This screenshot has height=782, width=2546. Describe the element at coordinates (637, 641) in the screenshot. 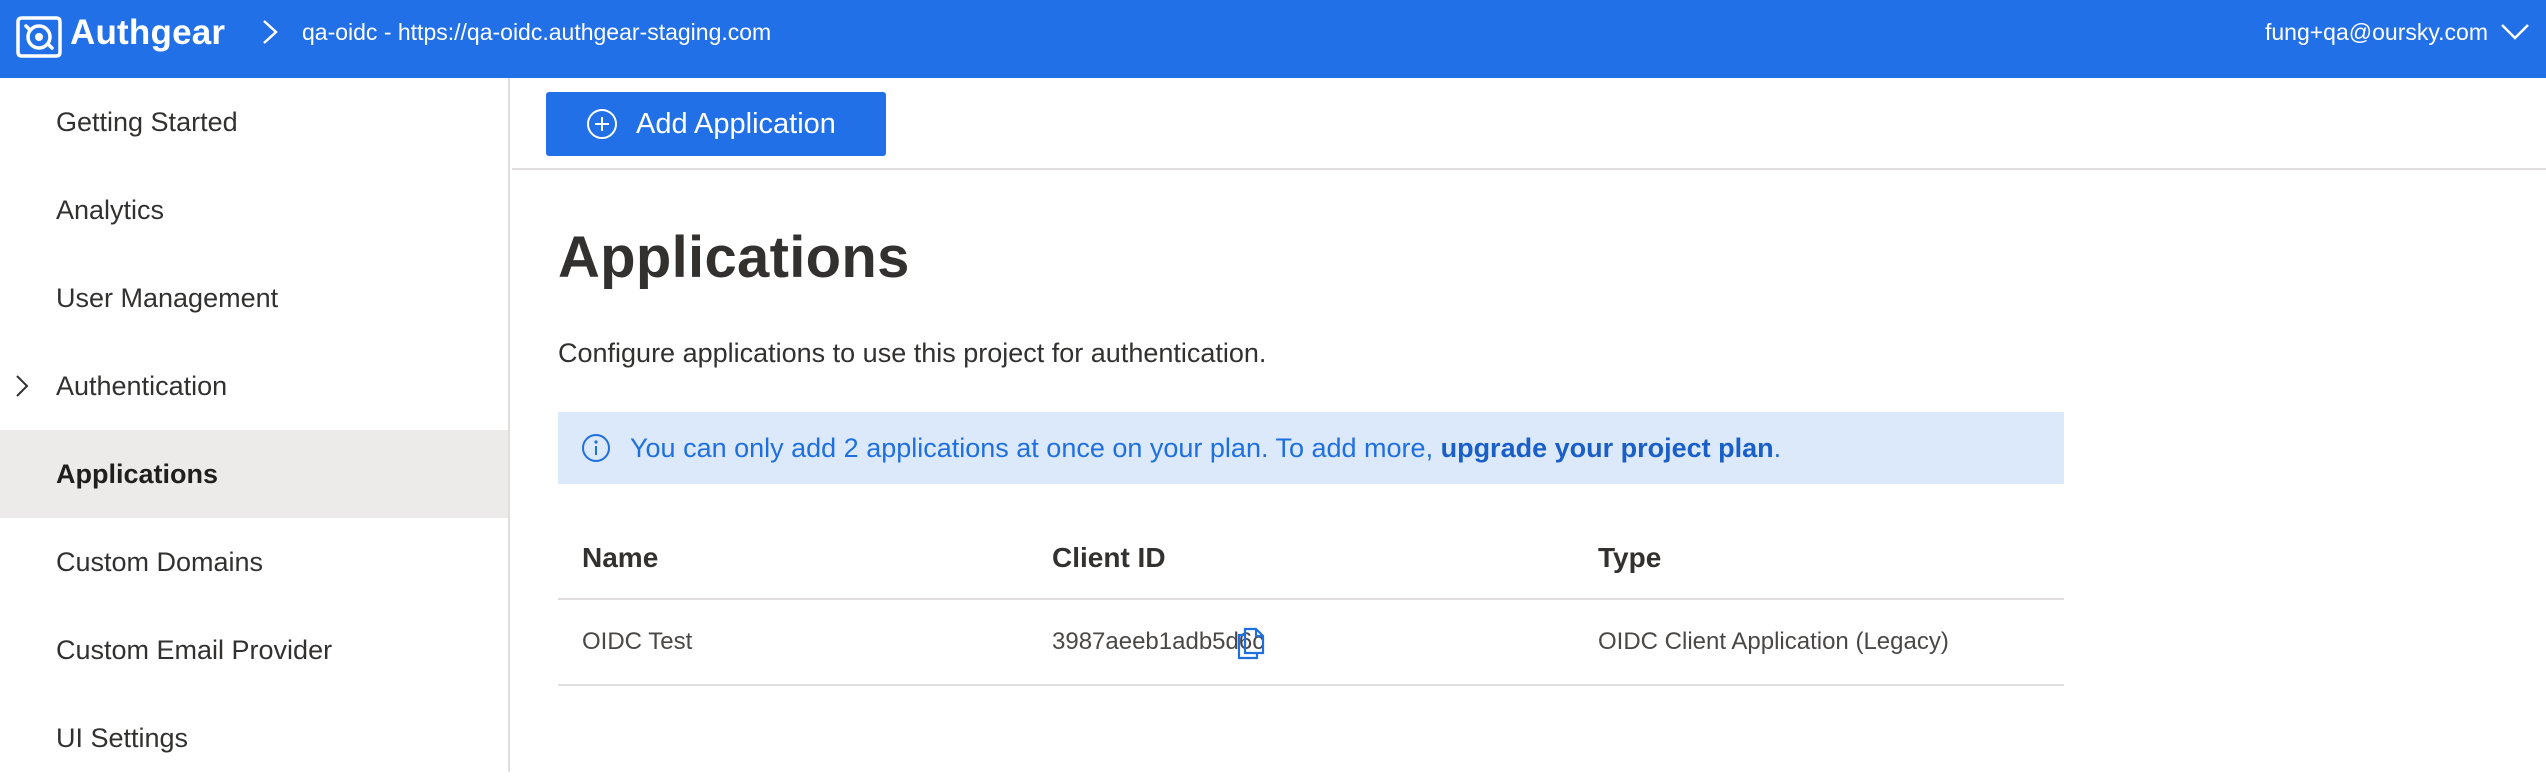

I see `application-name: OIDC Test` at that location.